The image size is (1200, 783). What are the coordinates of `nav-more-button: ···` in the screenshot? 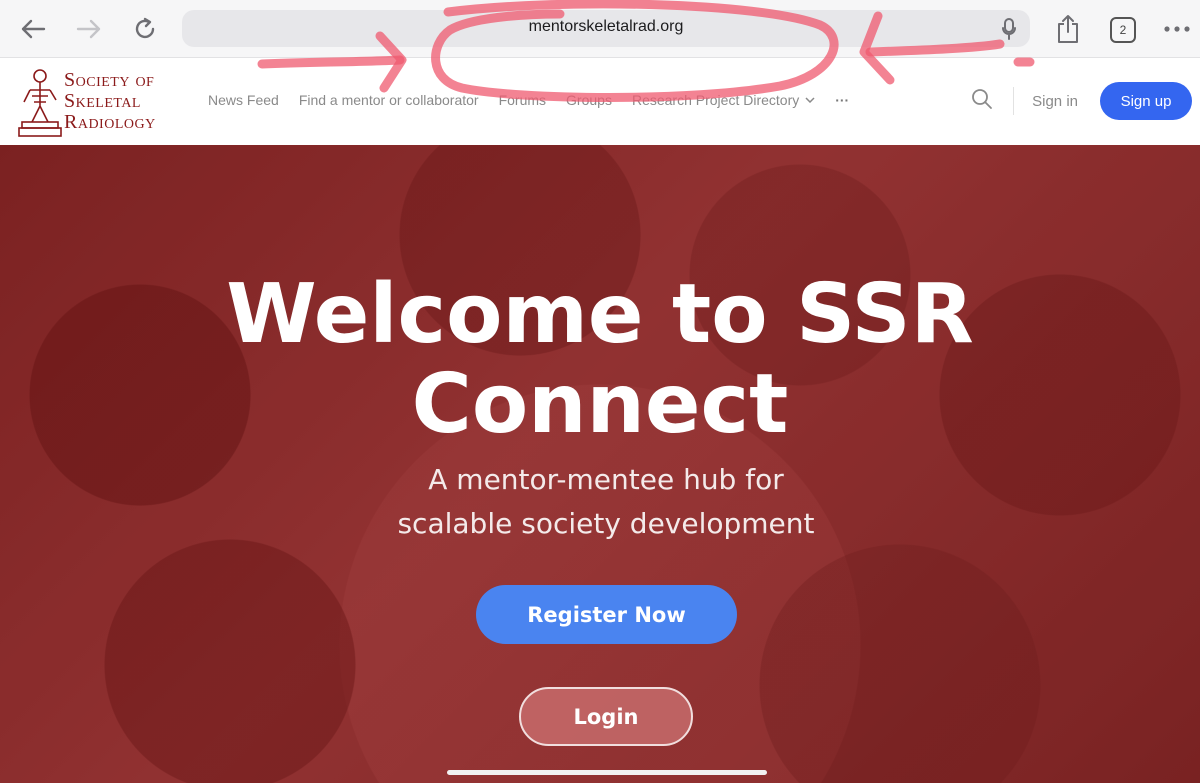 It's located at (842, 100).